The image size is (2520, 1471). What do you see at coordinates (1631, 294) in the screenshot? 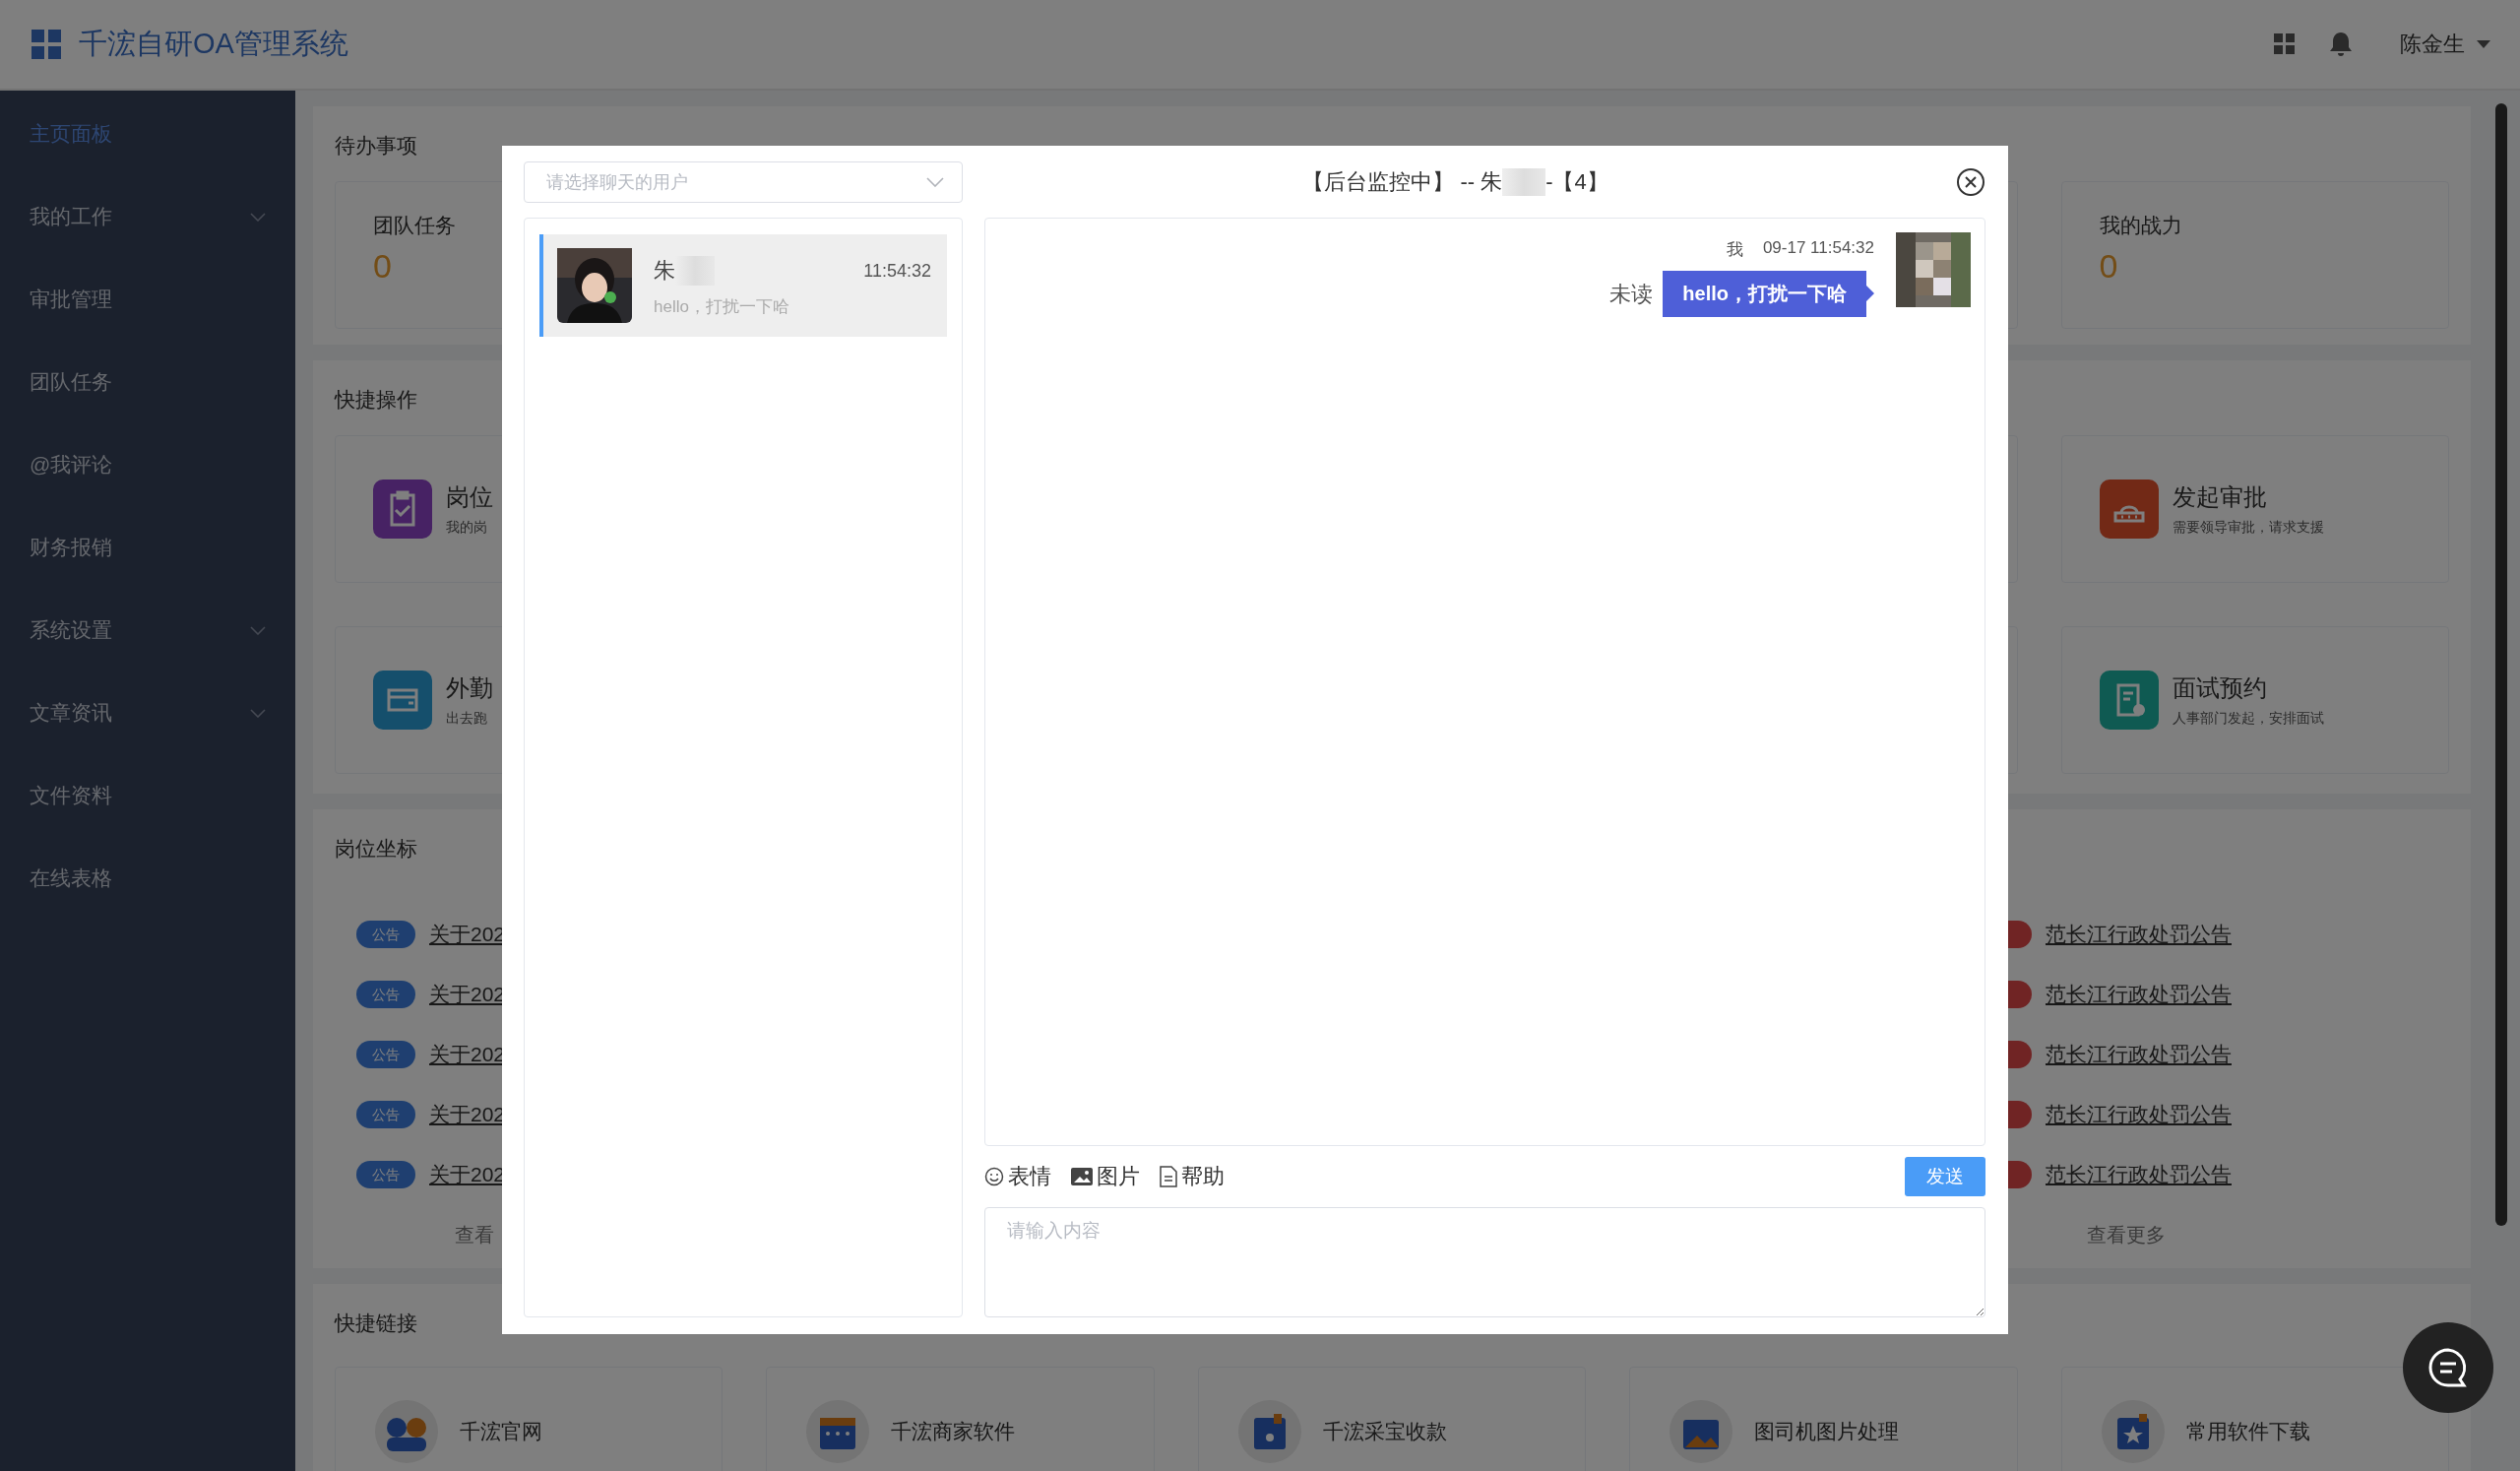
I see `read-status: 未读` at bounding box center [1631, 294].